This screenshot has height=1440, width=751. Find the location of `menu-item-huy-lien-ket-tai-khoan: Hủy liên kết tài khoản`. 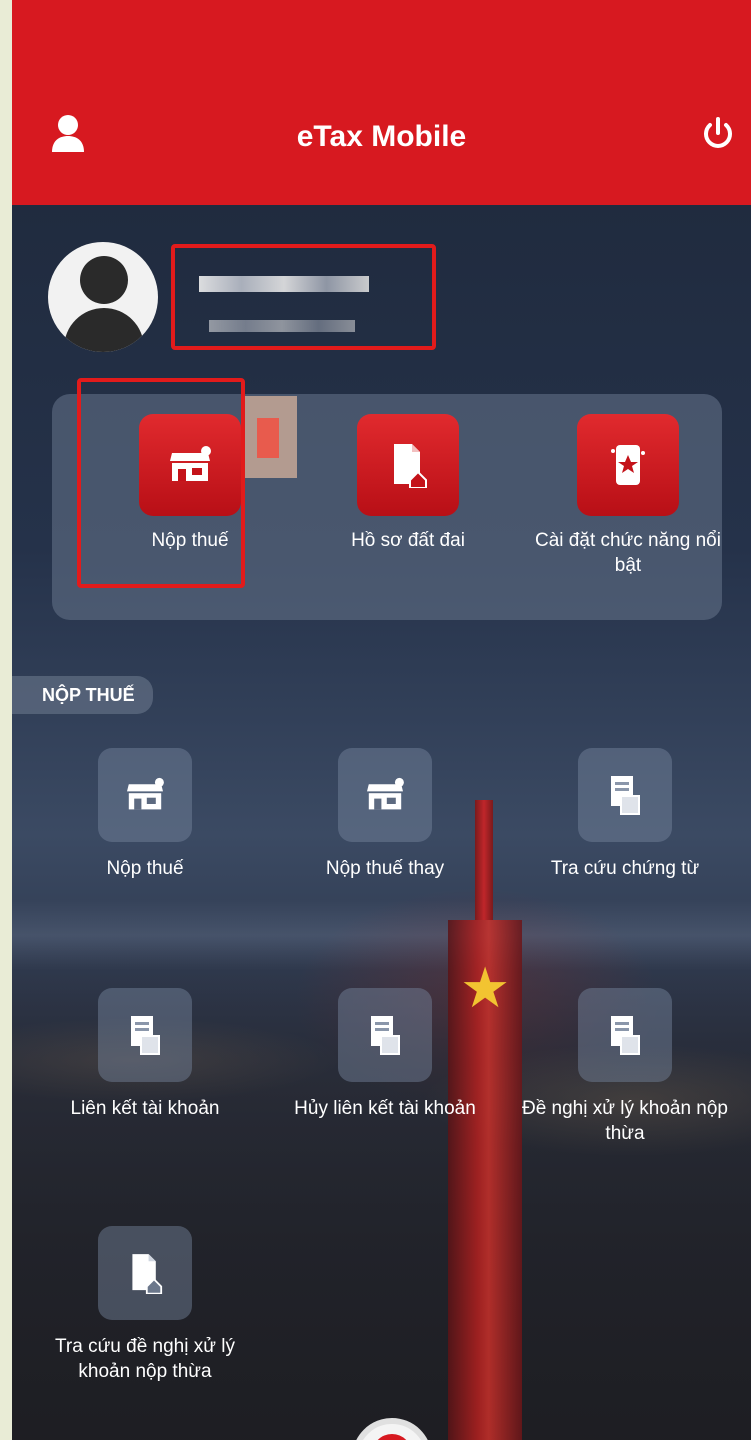

menu-item-huy-lien-ket-tai-khoan: Hủy liên kết tài khoản is located at coordinates (385, 1054).